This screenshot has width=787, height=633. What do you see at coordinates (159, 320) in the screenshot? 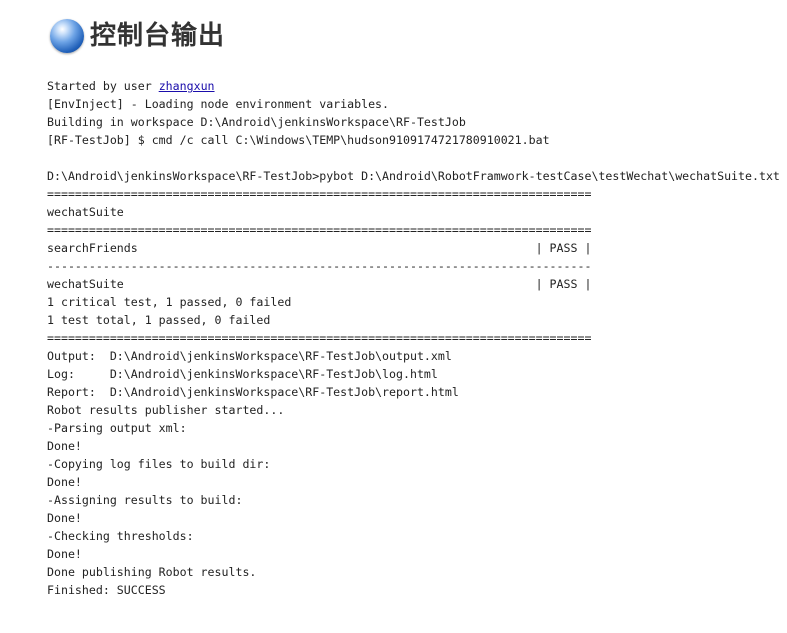
I see `console-line: 1 test total, 1 passed, 0 failed` at bounding box center [159, 320].